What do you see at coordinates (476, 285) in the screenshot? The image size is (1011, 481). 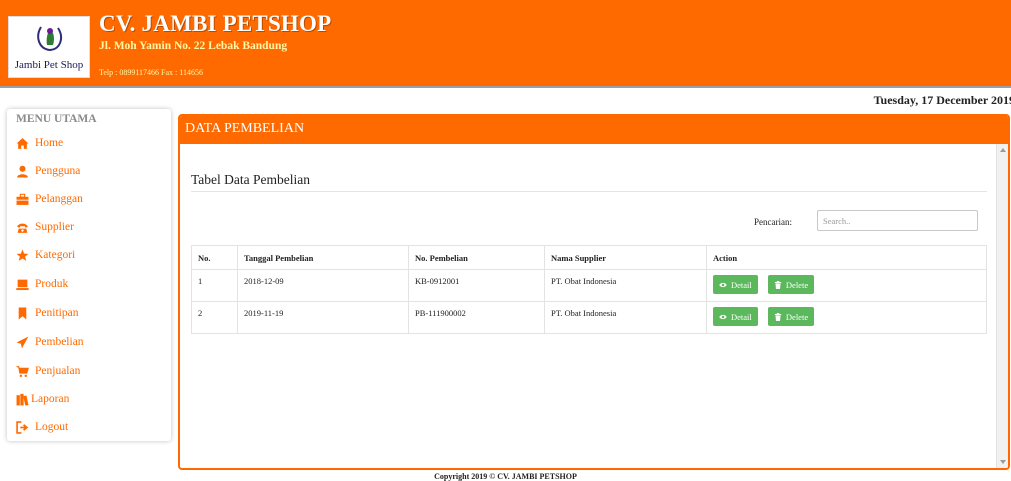 I see `cell-nomor: KB-0912001` at bounding box center [476, 285].